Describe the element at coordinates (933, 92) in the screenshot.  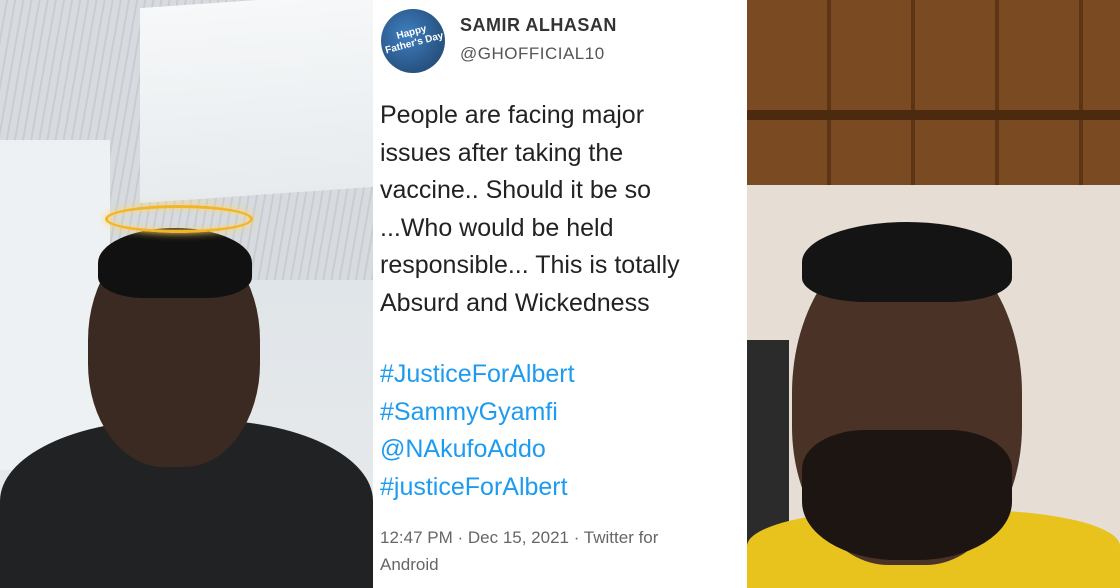
I see `wooden-ceiling` at that location.